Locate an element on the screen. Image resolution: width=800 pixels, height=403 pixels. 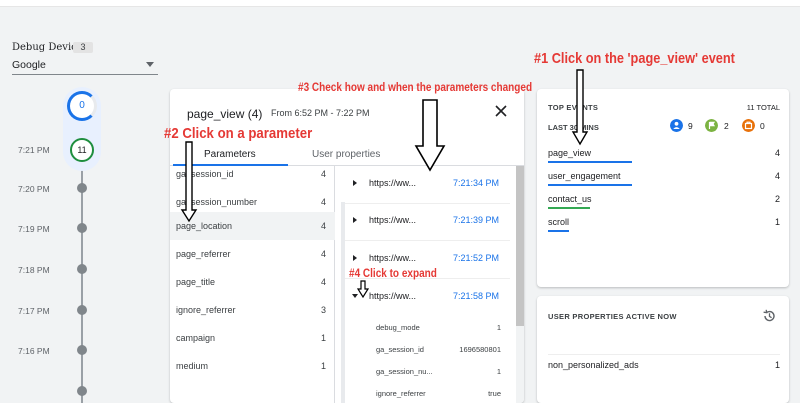
parameter-row-selected: page_location 4 is located at coordinates (252, 226).